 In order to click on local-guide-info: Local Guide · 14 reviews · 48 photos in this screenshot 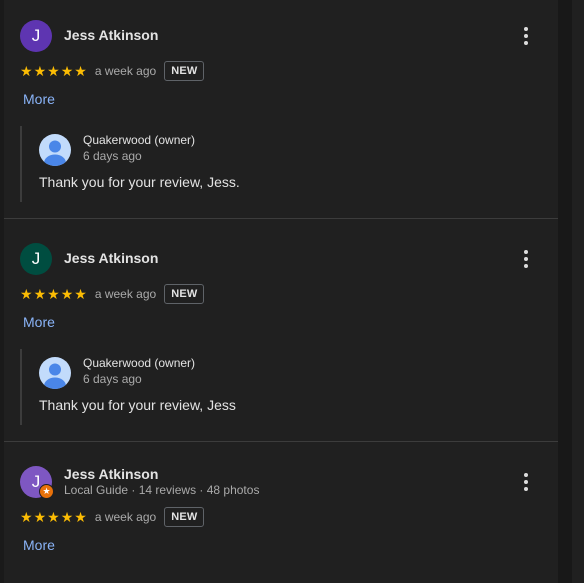, I will do `click(161, 490)`.